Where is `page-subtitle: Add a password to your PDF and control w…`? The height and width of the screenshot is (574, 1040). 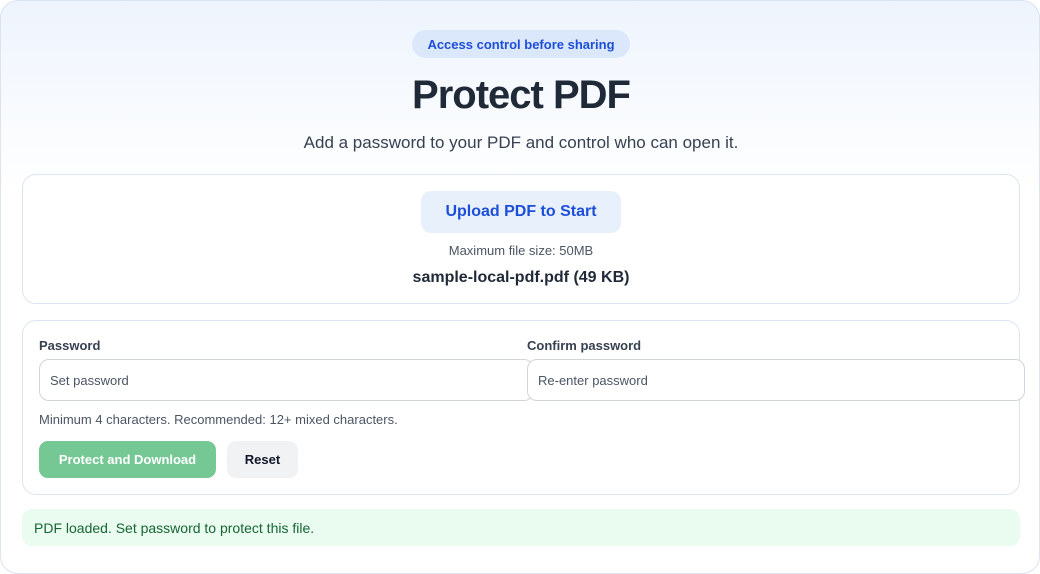 page-subtitle: Add a password to your PDF and control w… is located at coordinates (521, 142).